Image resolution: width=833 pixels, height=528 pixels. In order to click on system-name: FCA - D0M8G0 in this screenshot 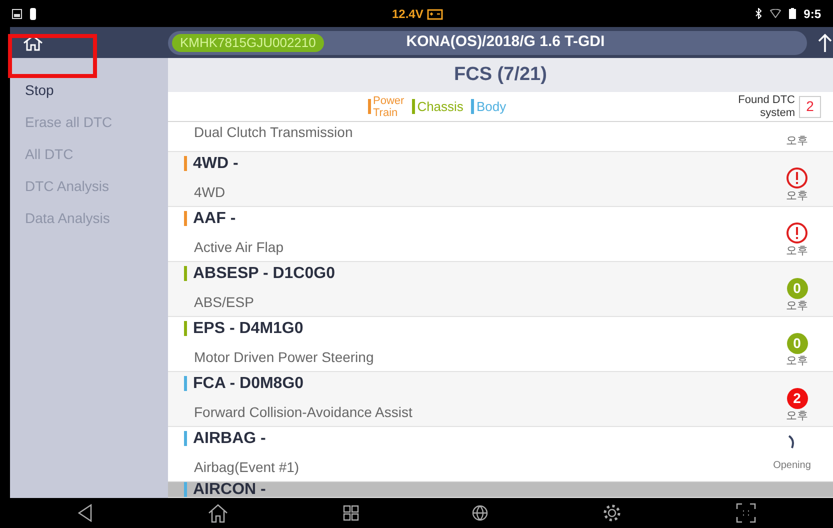, I will do `click(248, 384)`.